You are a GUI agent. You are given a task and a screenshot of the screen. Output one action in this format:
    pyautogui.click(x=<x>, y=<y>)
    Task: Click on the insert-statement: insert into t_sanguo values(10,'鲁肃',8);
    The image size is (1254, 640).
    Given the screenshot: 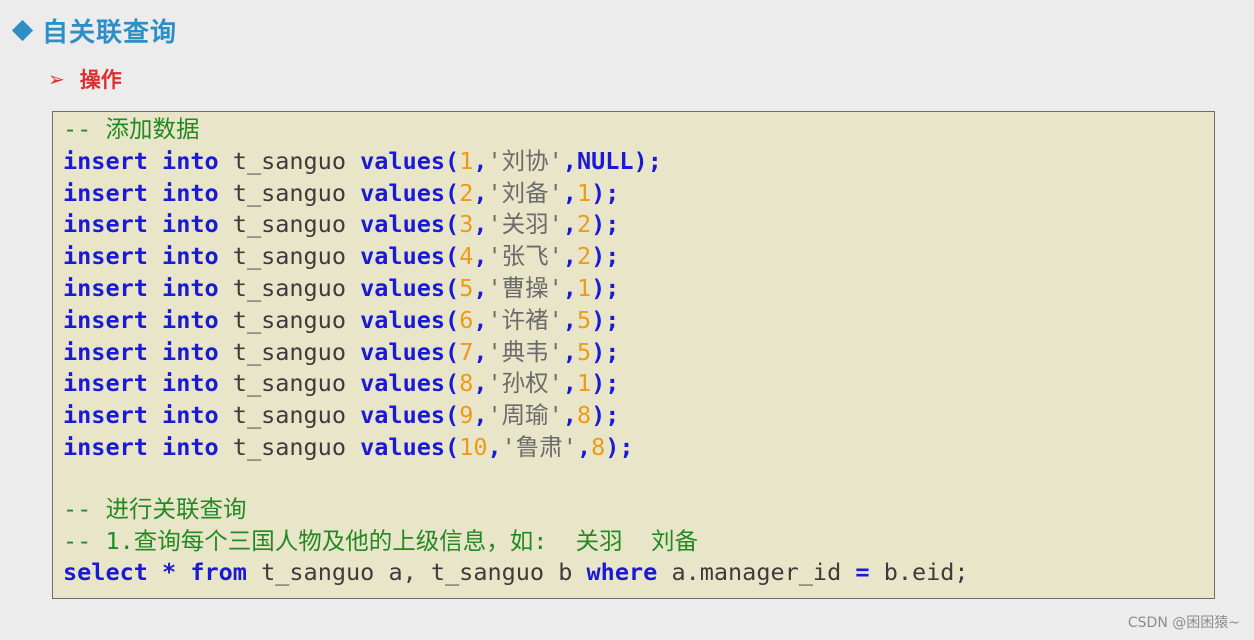 What is the action you would take?
    pyautogui.click(x=348, y=446)
    